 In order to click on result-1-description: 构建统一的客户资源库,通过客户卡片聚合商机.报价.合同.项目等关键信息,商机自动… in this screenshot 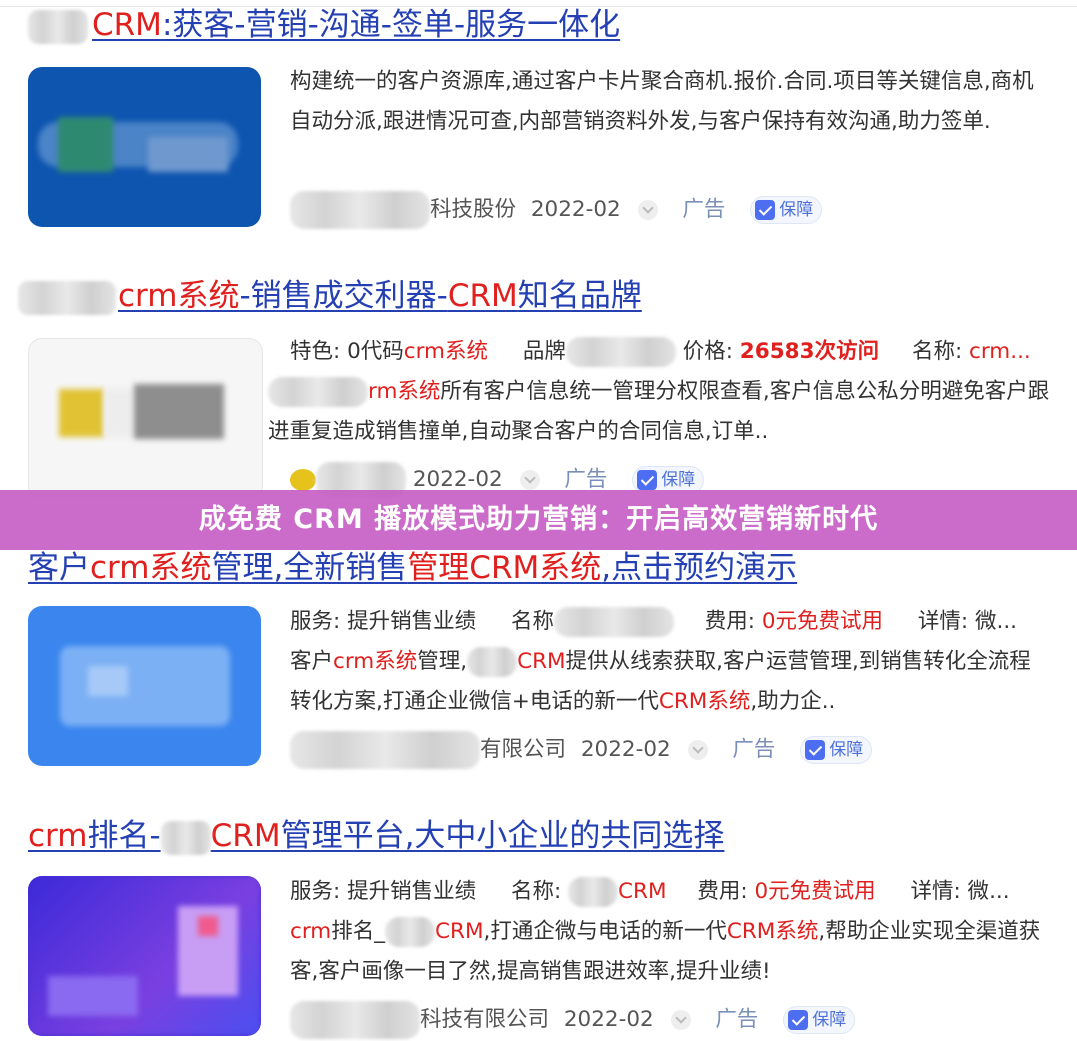, I will do `click(662, 101)`.